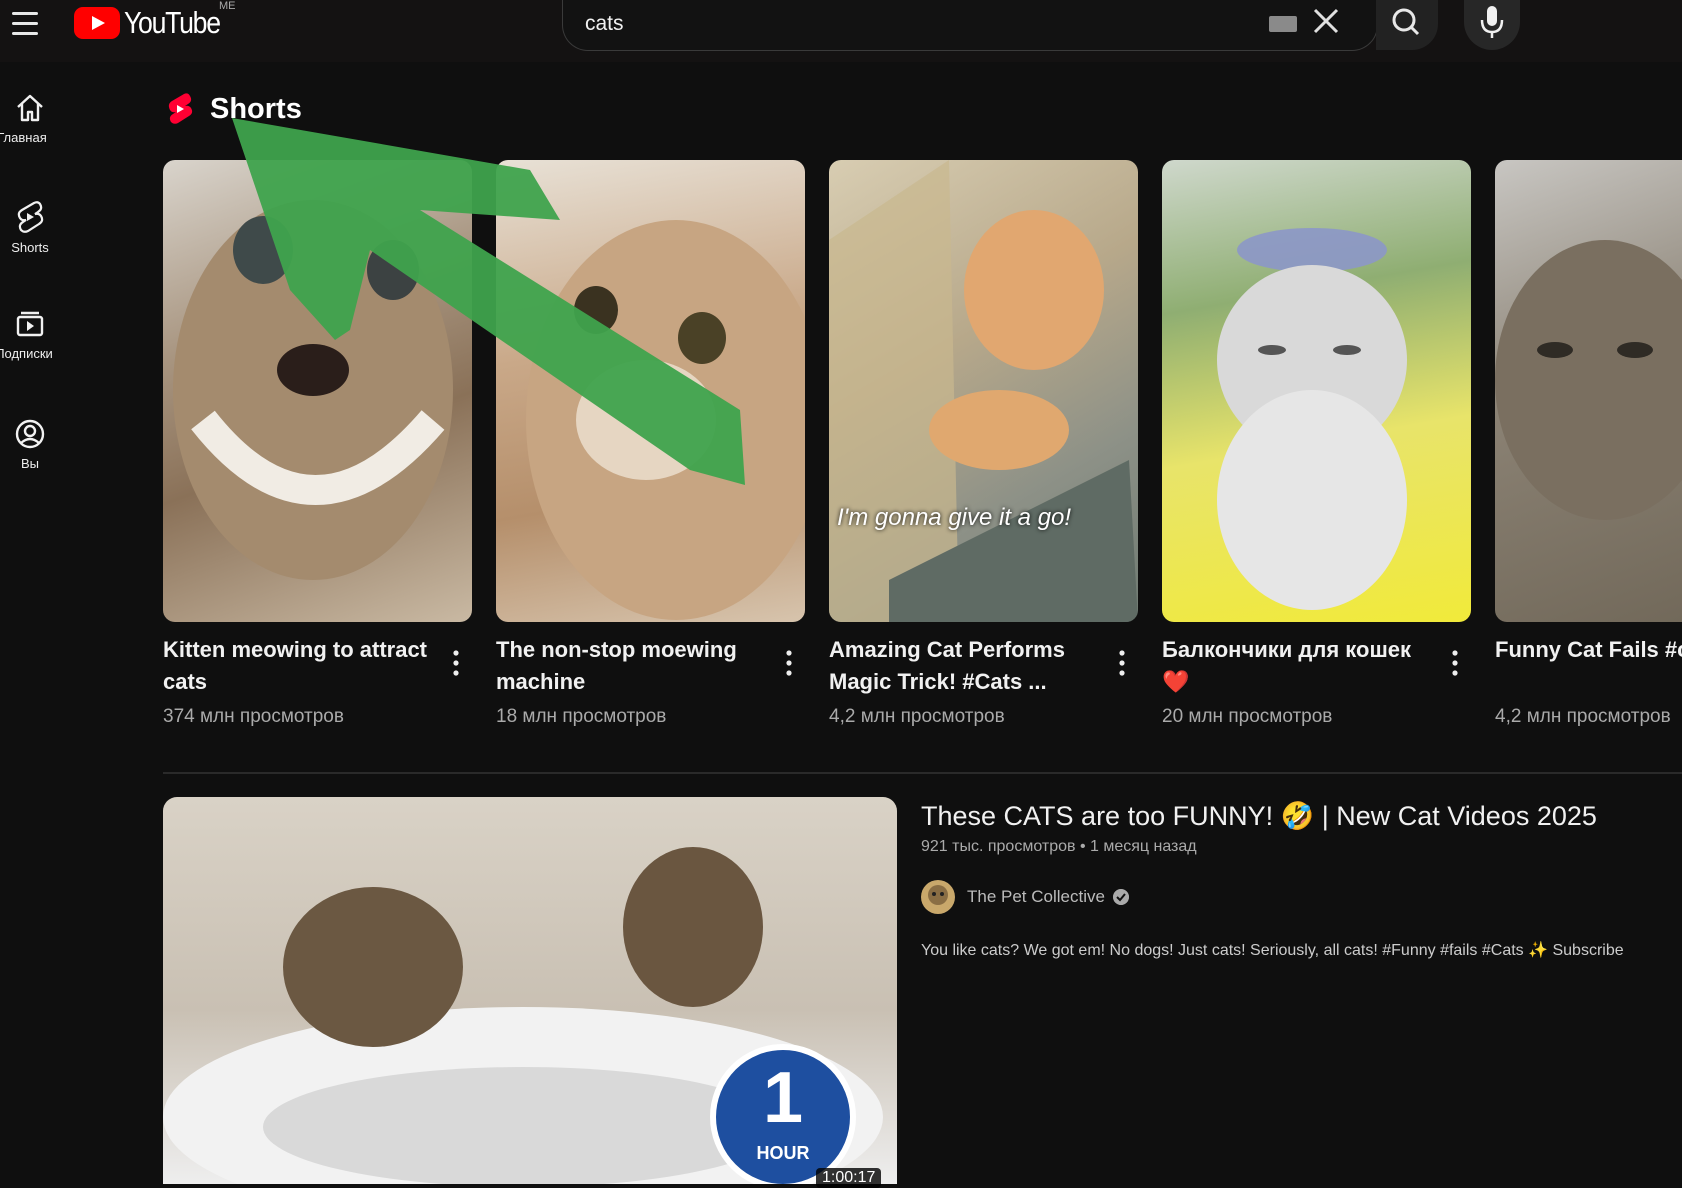 Image resolution: width=1682 pixels, height=1188 pixels. I want to click on video-duration: 1:00:17, so click(849, 1178).